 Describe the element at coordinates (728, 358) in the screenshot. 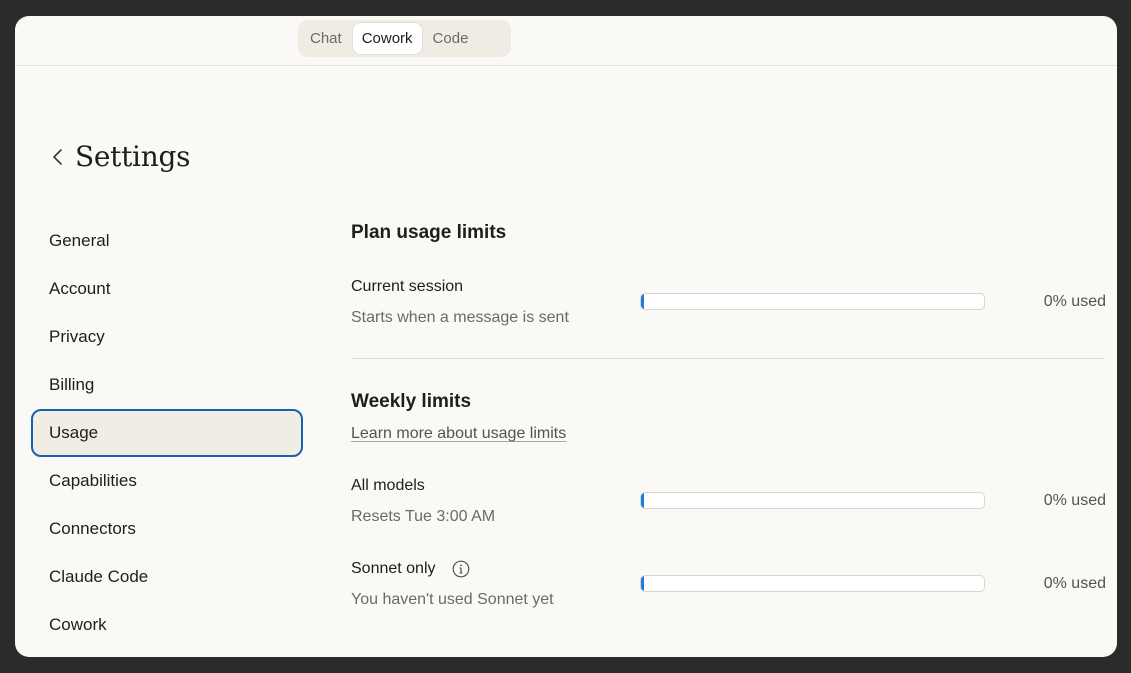

I see `section-divider` at that location.